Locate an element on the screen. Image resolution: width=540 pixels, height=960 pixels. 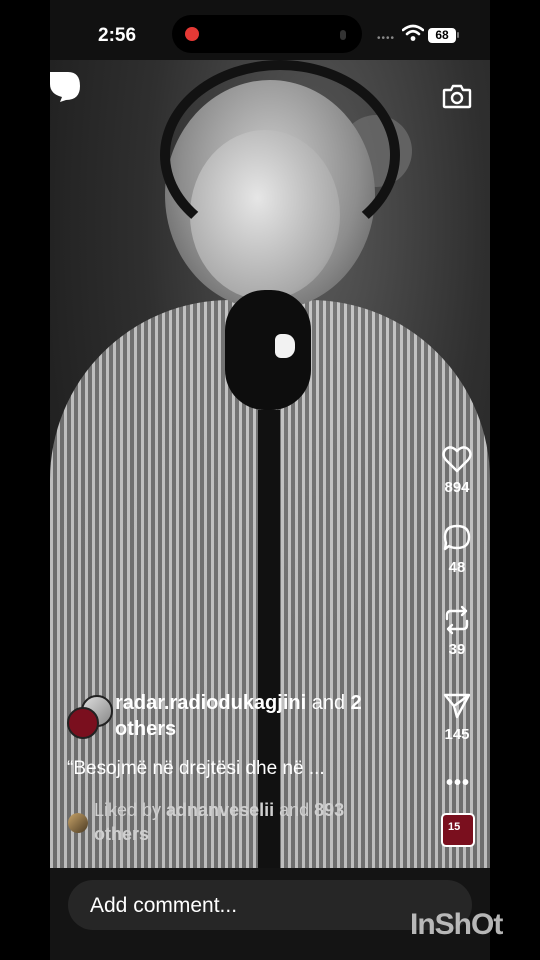
profile-badge-icon: 15 is located at coordinates (458, 830).